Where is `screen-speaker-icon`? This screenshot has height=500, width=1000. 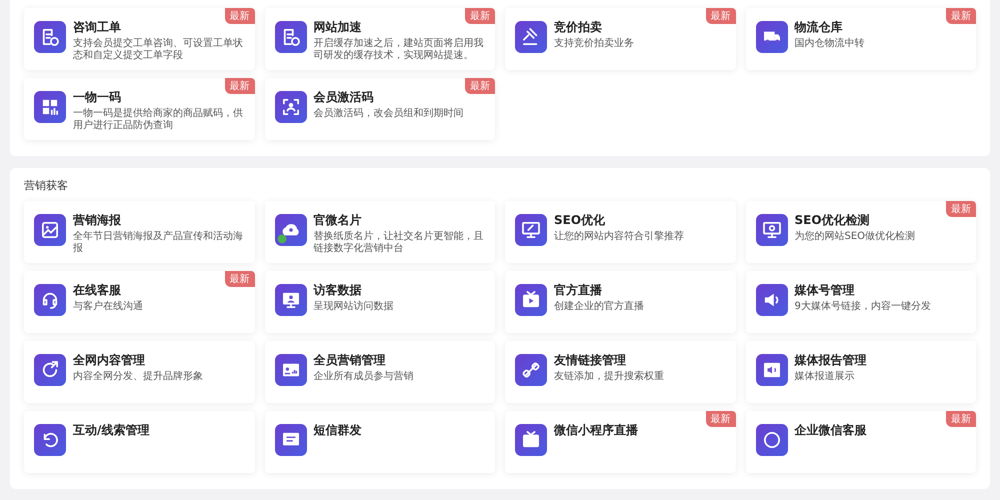
screen-speaker-icon is located at coordinates (772, 370).